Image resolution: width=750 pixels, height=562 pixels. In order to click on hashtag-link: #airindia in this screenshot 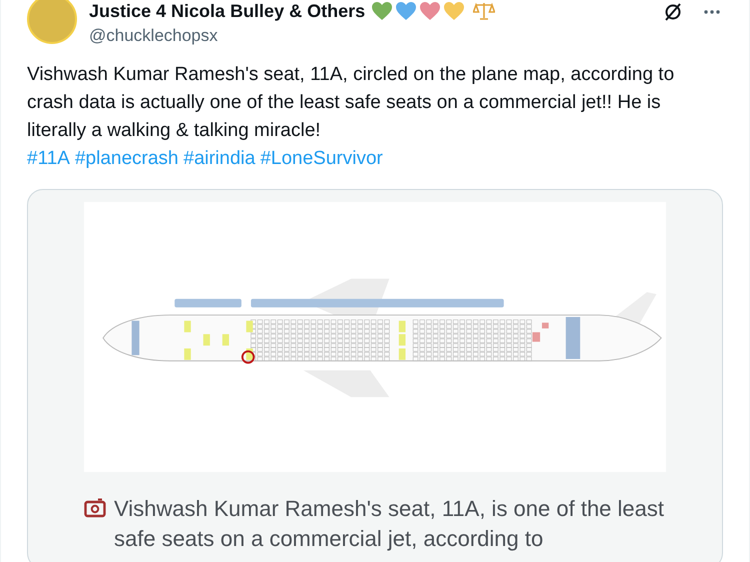, I will do `click(220, 159)`.